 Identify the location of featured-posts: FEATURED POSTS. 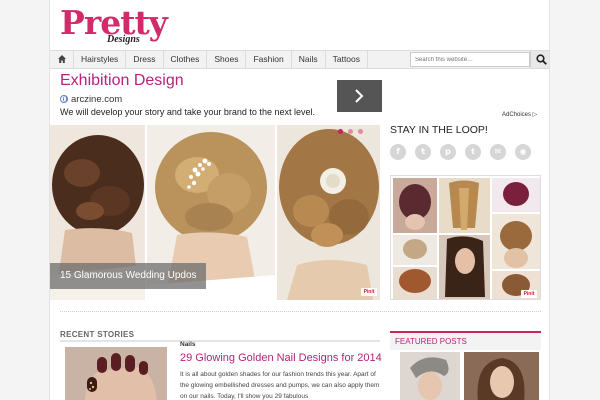
(465, 365).